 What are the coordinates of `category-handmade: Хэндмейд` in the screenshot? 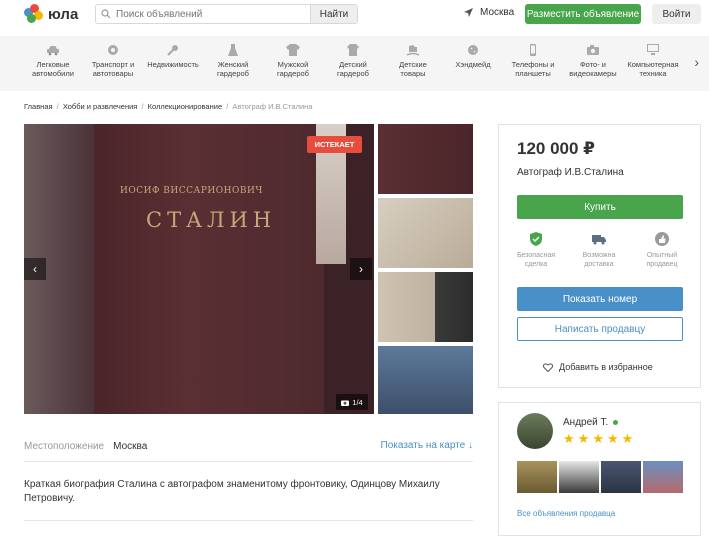 It's located at (473, 56).